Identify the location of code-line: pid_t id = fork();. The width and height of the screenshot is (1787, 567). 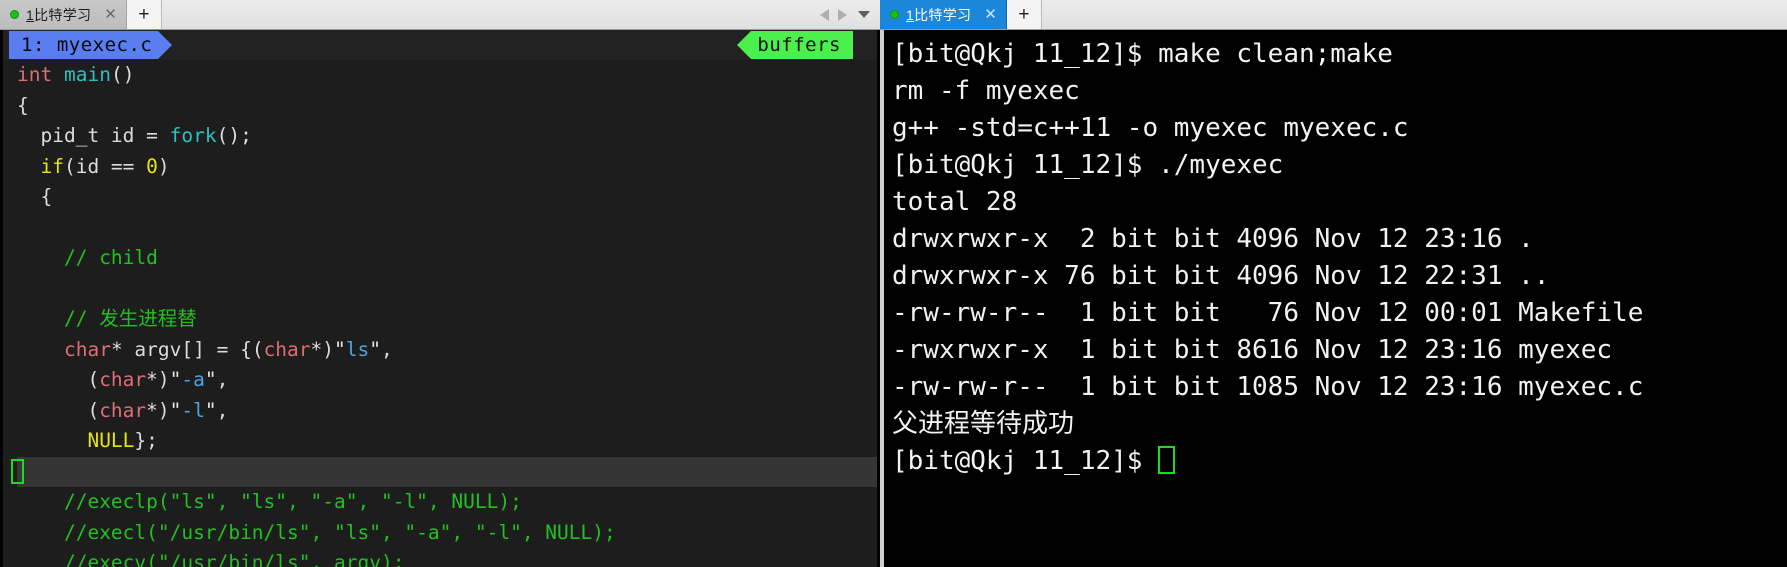
(447, 136).